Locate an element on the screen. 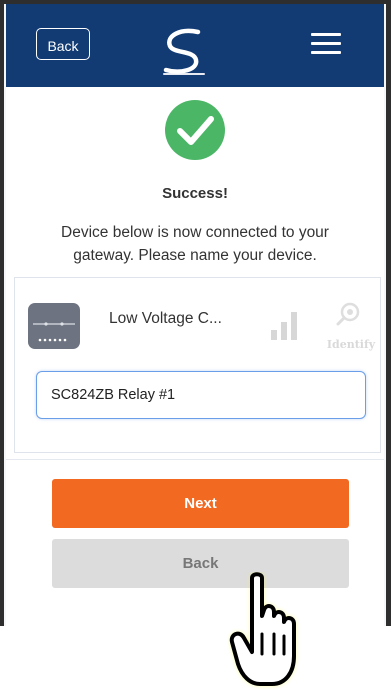  success-title: Success! is located at coordinates (195, 193).